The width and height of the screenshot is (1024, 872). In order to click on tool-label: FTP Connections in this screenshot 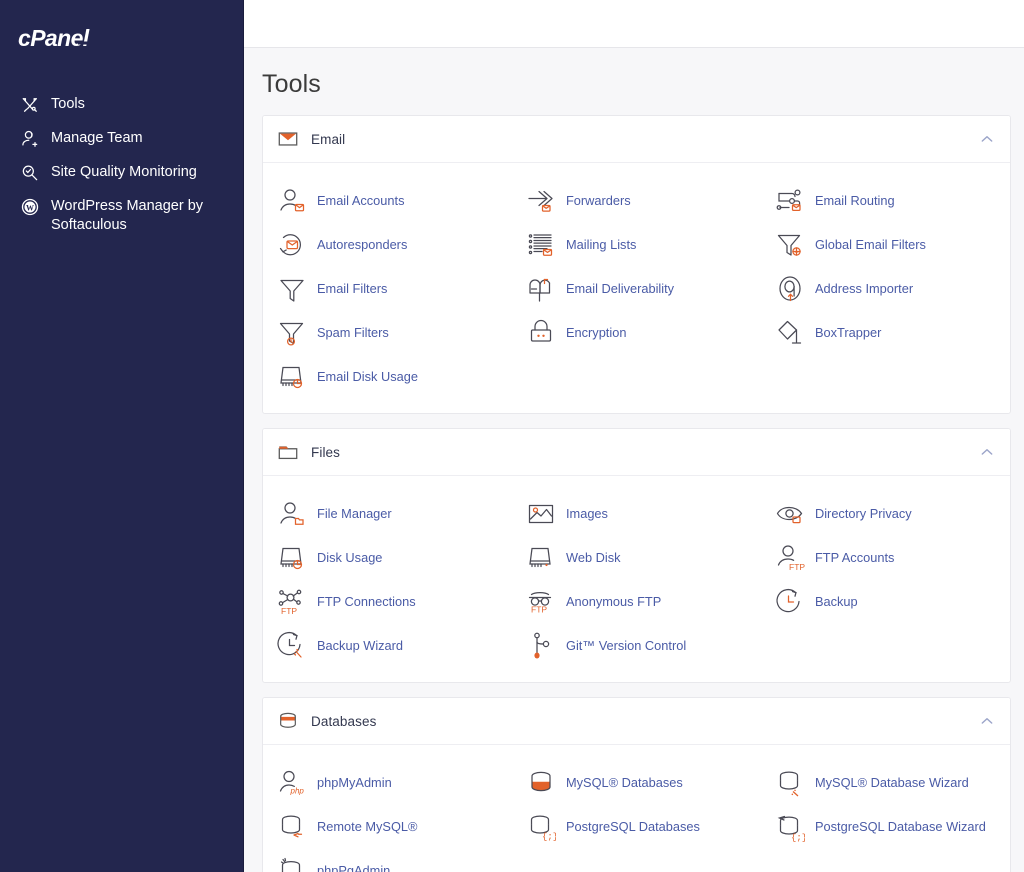, I will do `click(366, 602)`.